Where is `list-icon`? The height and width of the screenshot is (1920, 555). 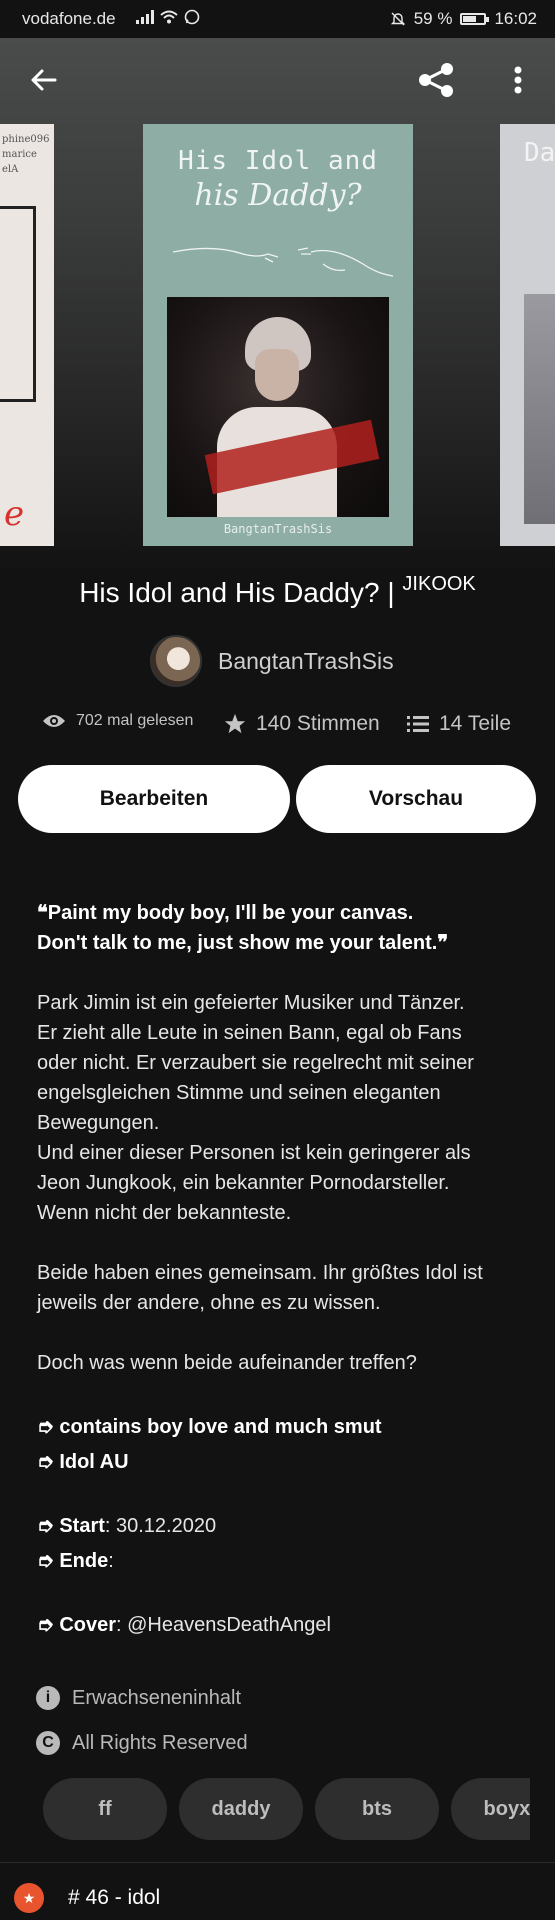 list-icon is located at coordinates (418, 724).